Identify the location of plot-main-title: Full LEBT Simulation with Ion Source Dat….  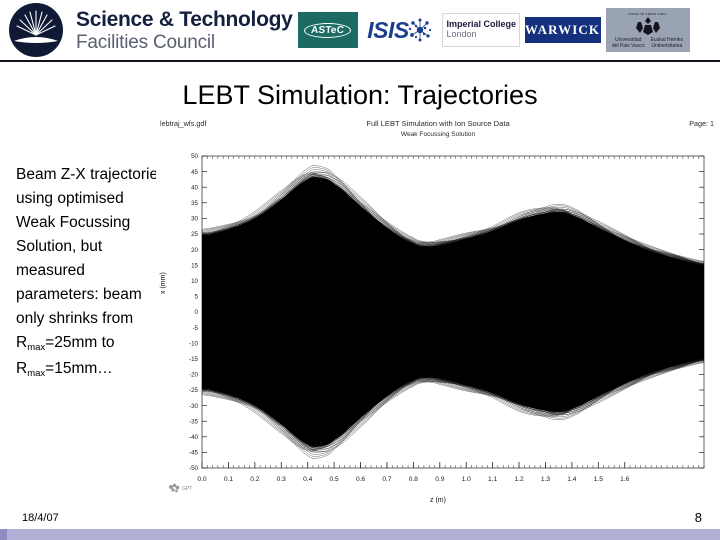
(438, 123).